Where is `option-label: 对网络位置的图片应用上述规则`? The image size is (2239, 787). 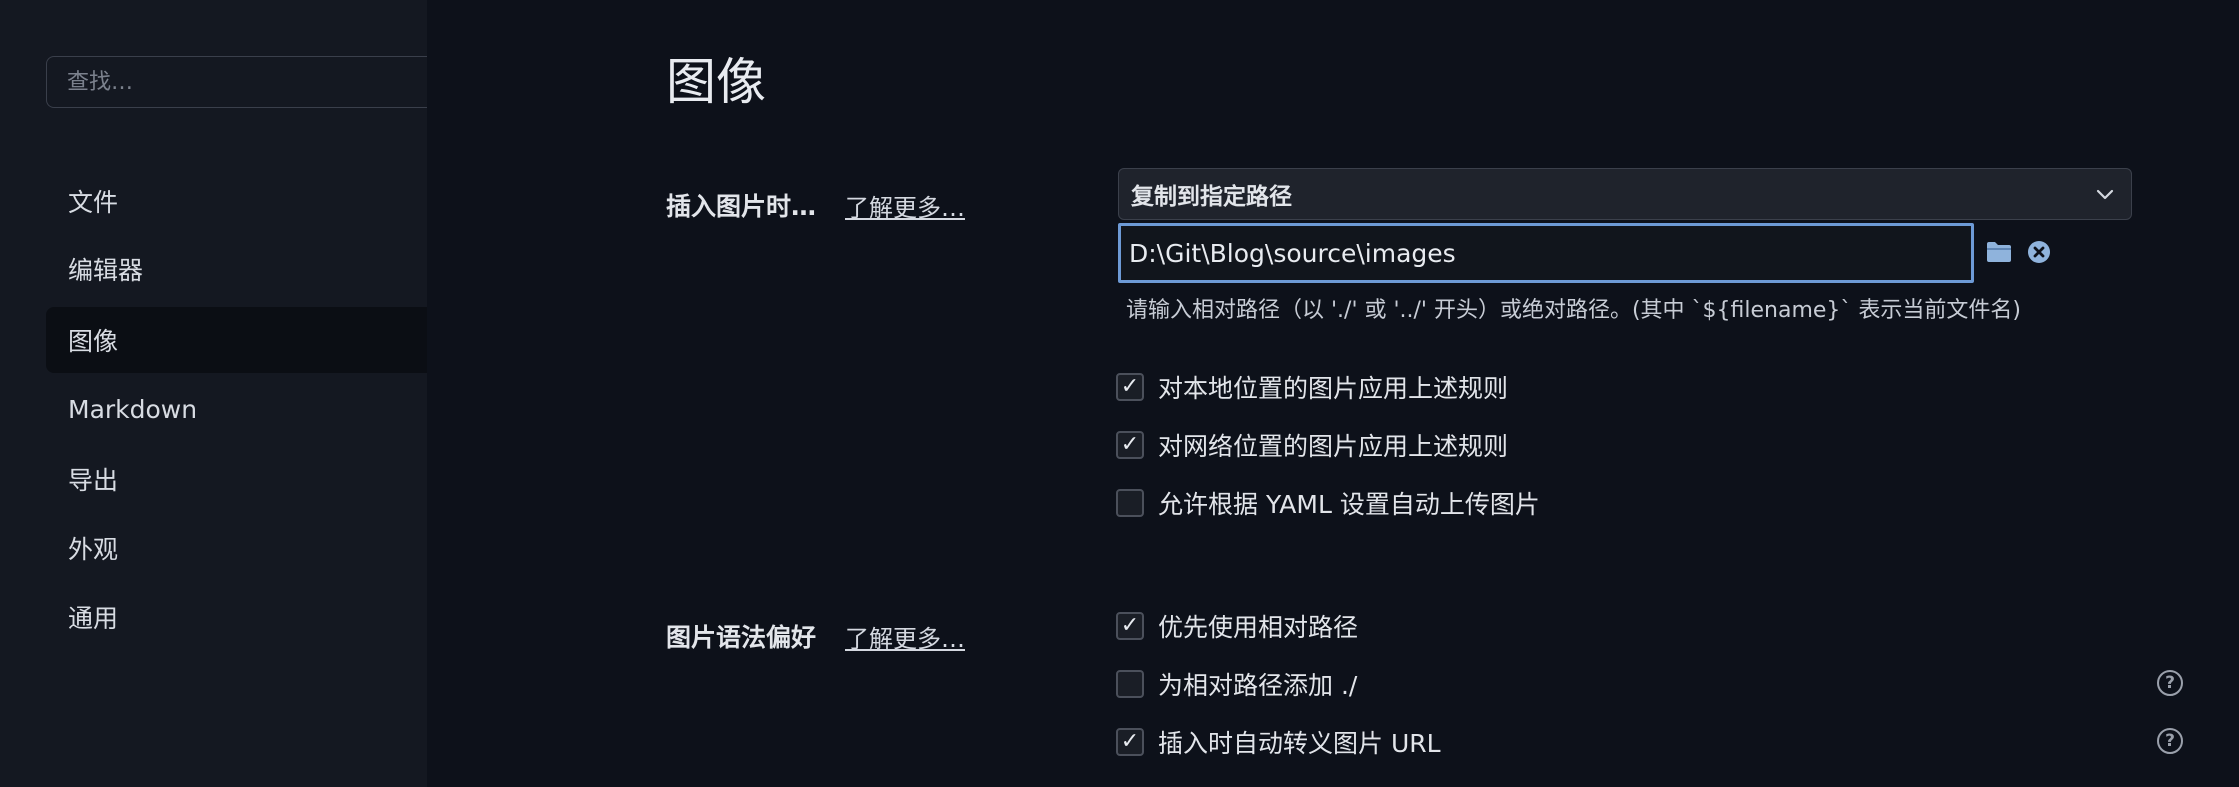
option-label: 对网络位置的图片应用上述规则 is located at coordinates (1333, 446).